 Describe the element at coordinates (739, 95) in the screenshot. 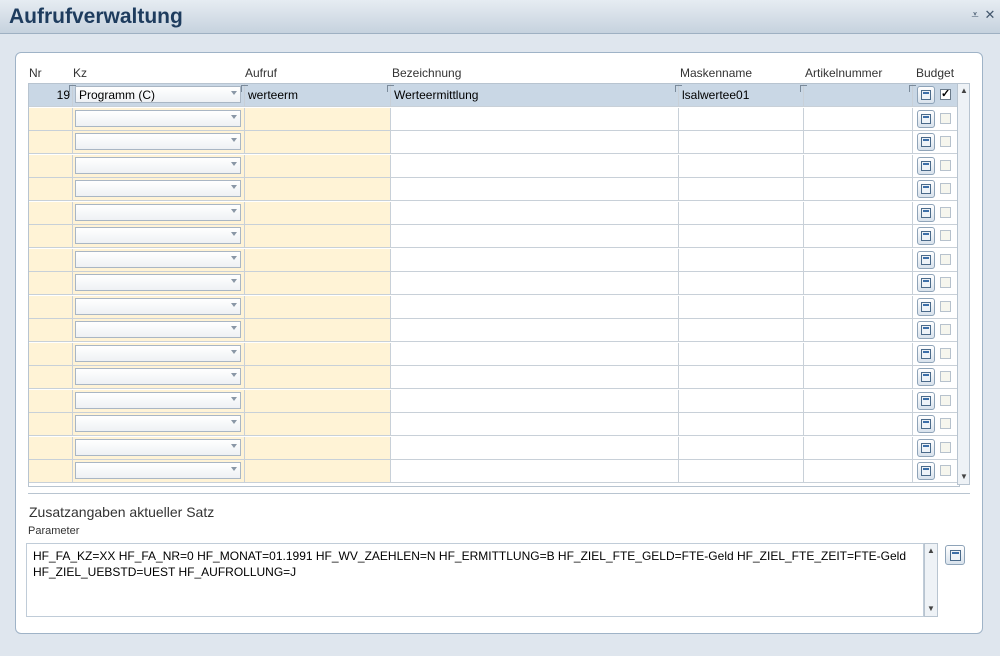

I see `maskenname-input: lsalwertee01` at that location.